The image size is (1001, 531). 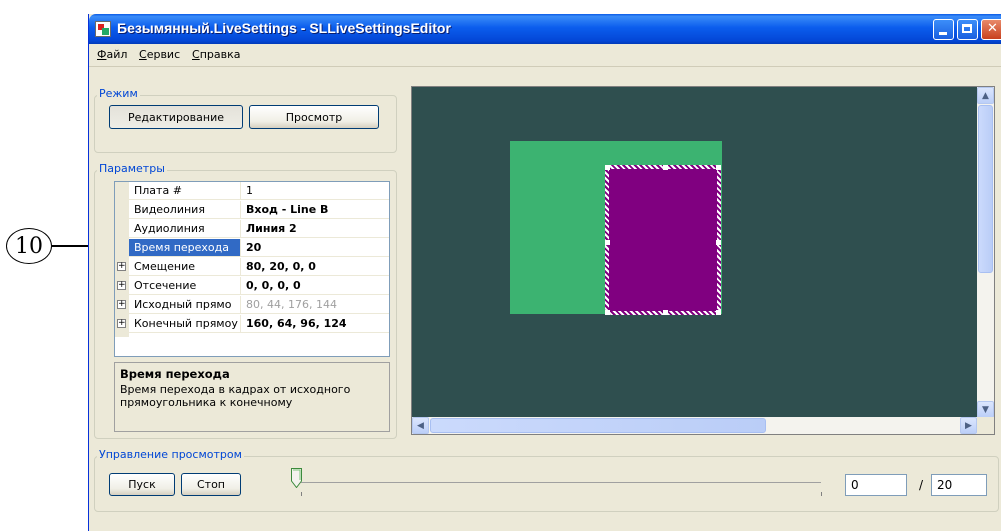 What do you see at coordinates (598, 425) in the screenshot?
I see `horizontal-scroll-thumb` at bounding box center [598, 425].